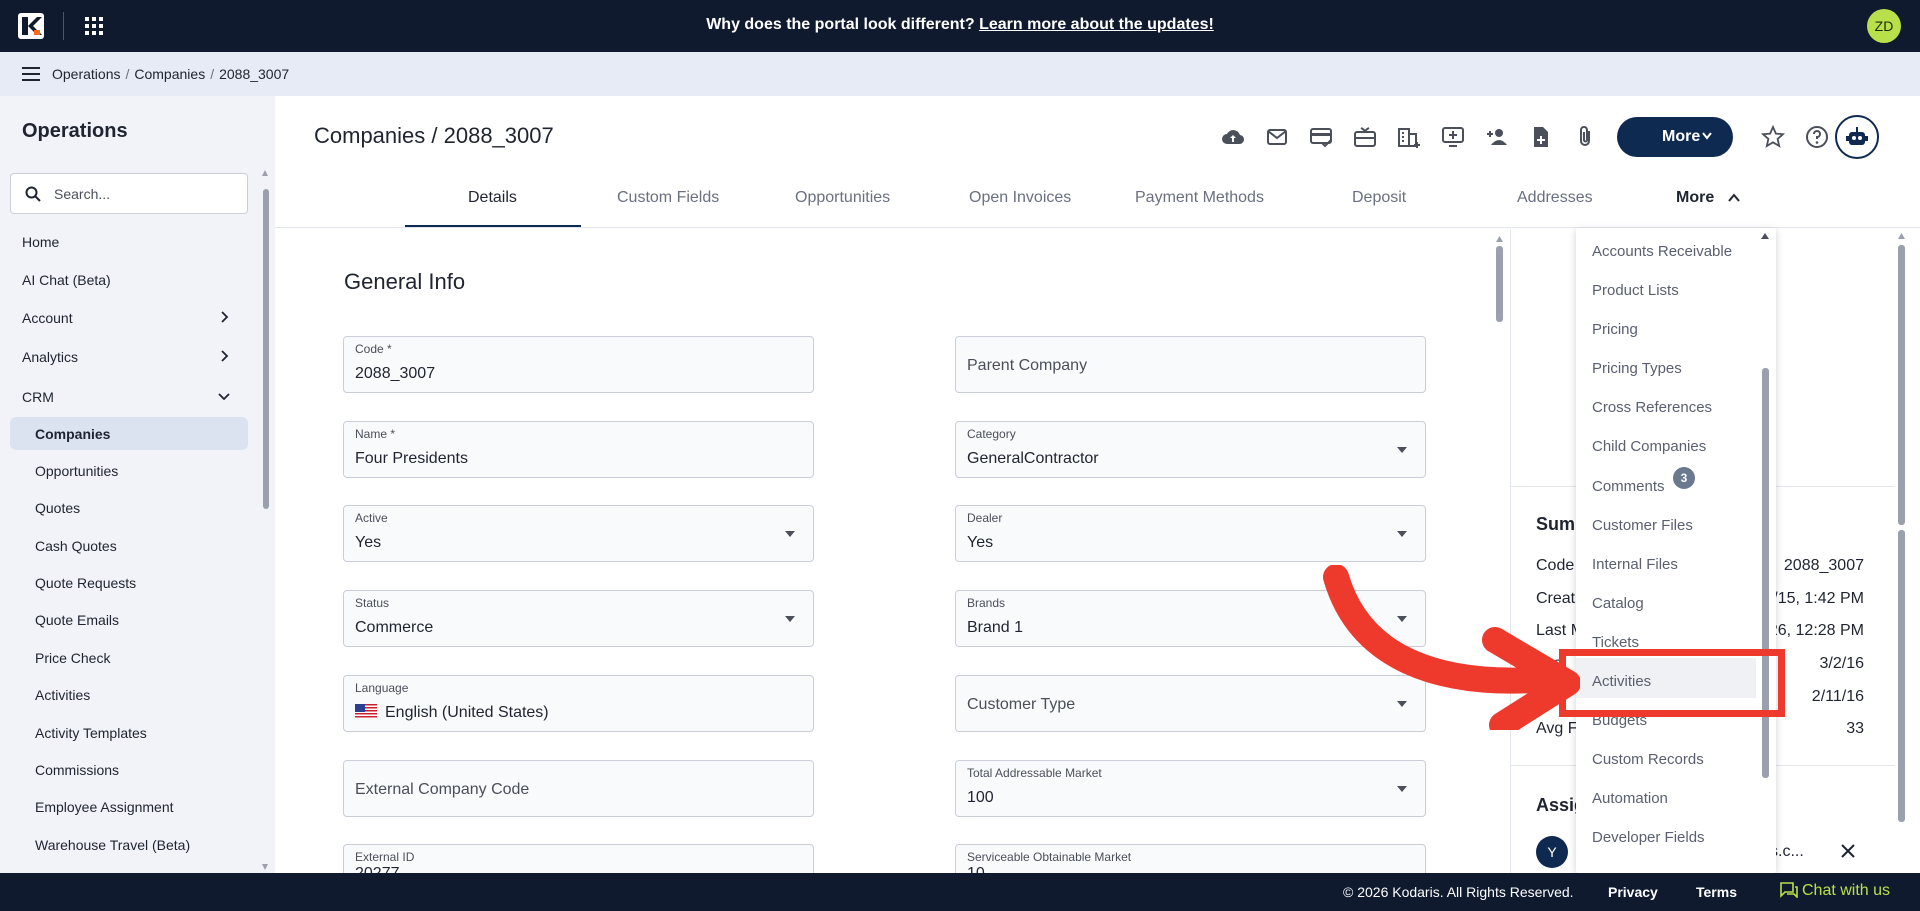 Image resolution: width=1920 pixels, height=911 pixels. Describe the element at coordinates (50, 357) in the screenshot. I see `sidebar-item-analytics: Analytics` at that location.